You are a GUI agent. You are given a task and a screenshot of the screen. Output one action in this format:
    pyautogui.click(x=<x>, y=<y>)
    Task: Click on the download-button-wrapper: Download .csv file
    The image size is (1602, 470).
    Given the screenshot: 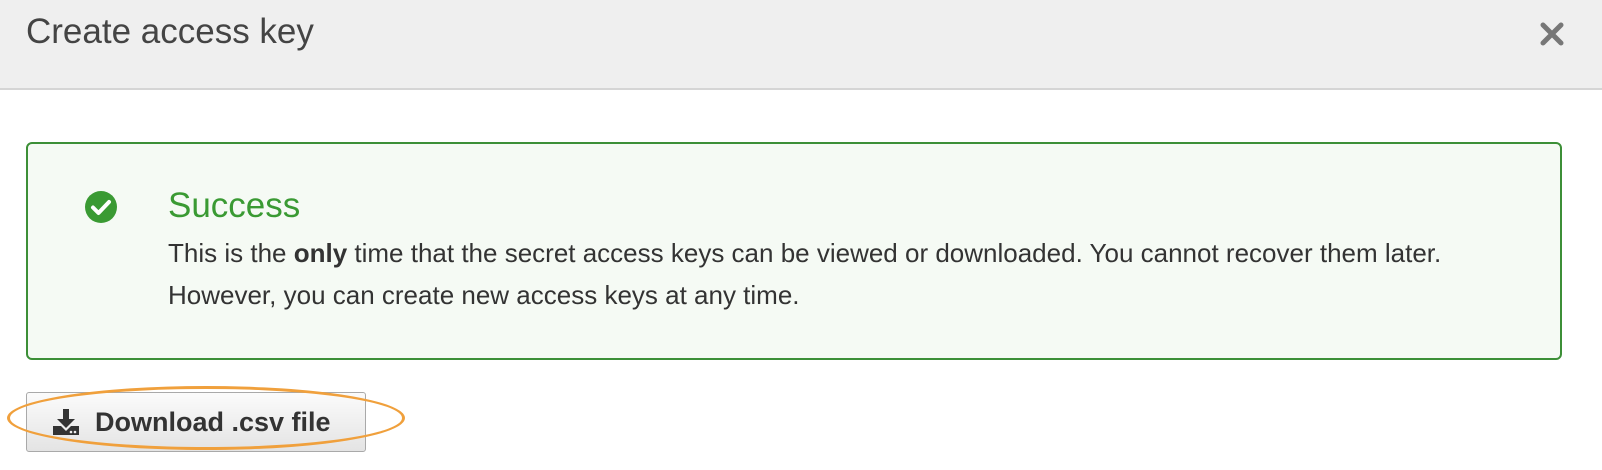 What is the action you would take?
    pyautogui.click(x=196, y=422)
    